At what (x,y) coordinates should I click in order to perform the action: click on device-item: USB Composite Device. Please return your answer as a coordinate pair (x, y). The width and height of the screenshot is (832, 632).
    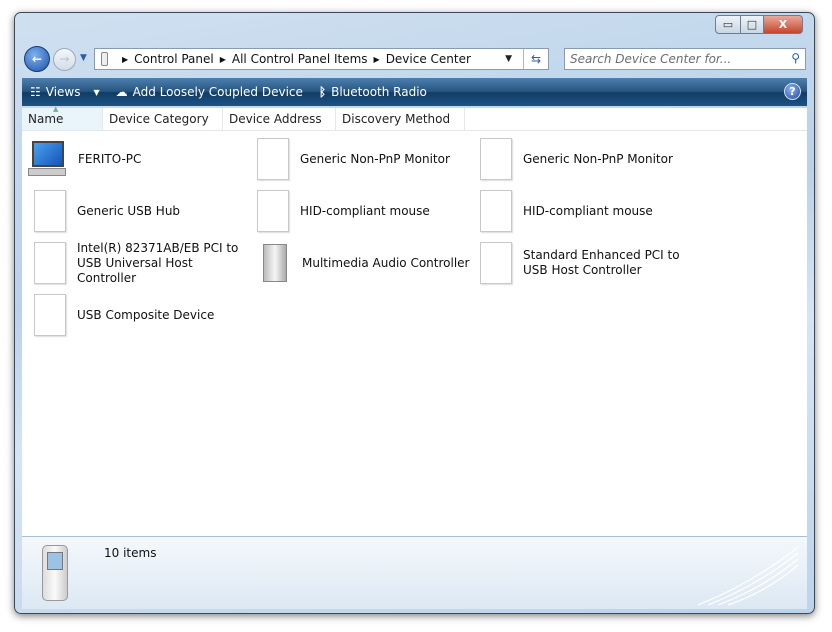
    Looking at the image, I should click on (138, 315).